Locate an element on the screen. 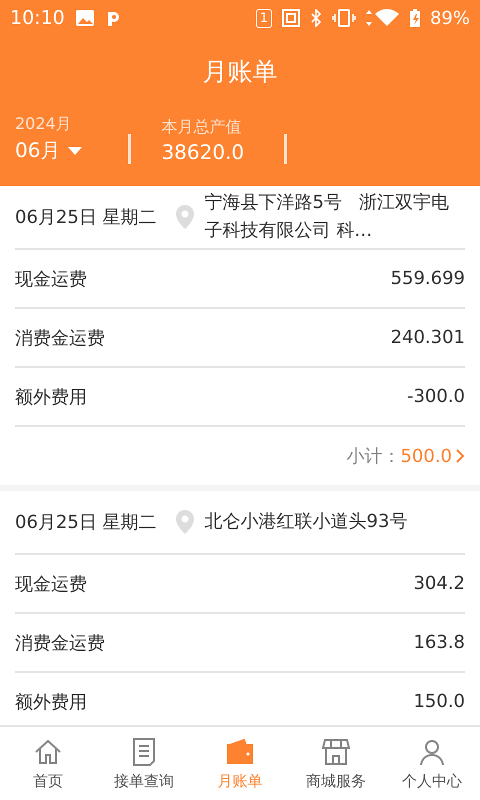 The height and width of the screenshot is (800, 480). fee-amount: 559.699 is located at coordinates (427, 278).